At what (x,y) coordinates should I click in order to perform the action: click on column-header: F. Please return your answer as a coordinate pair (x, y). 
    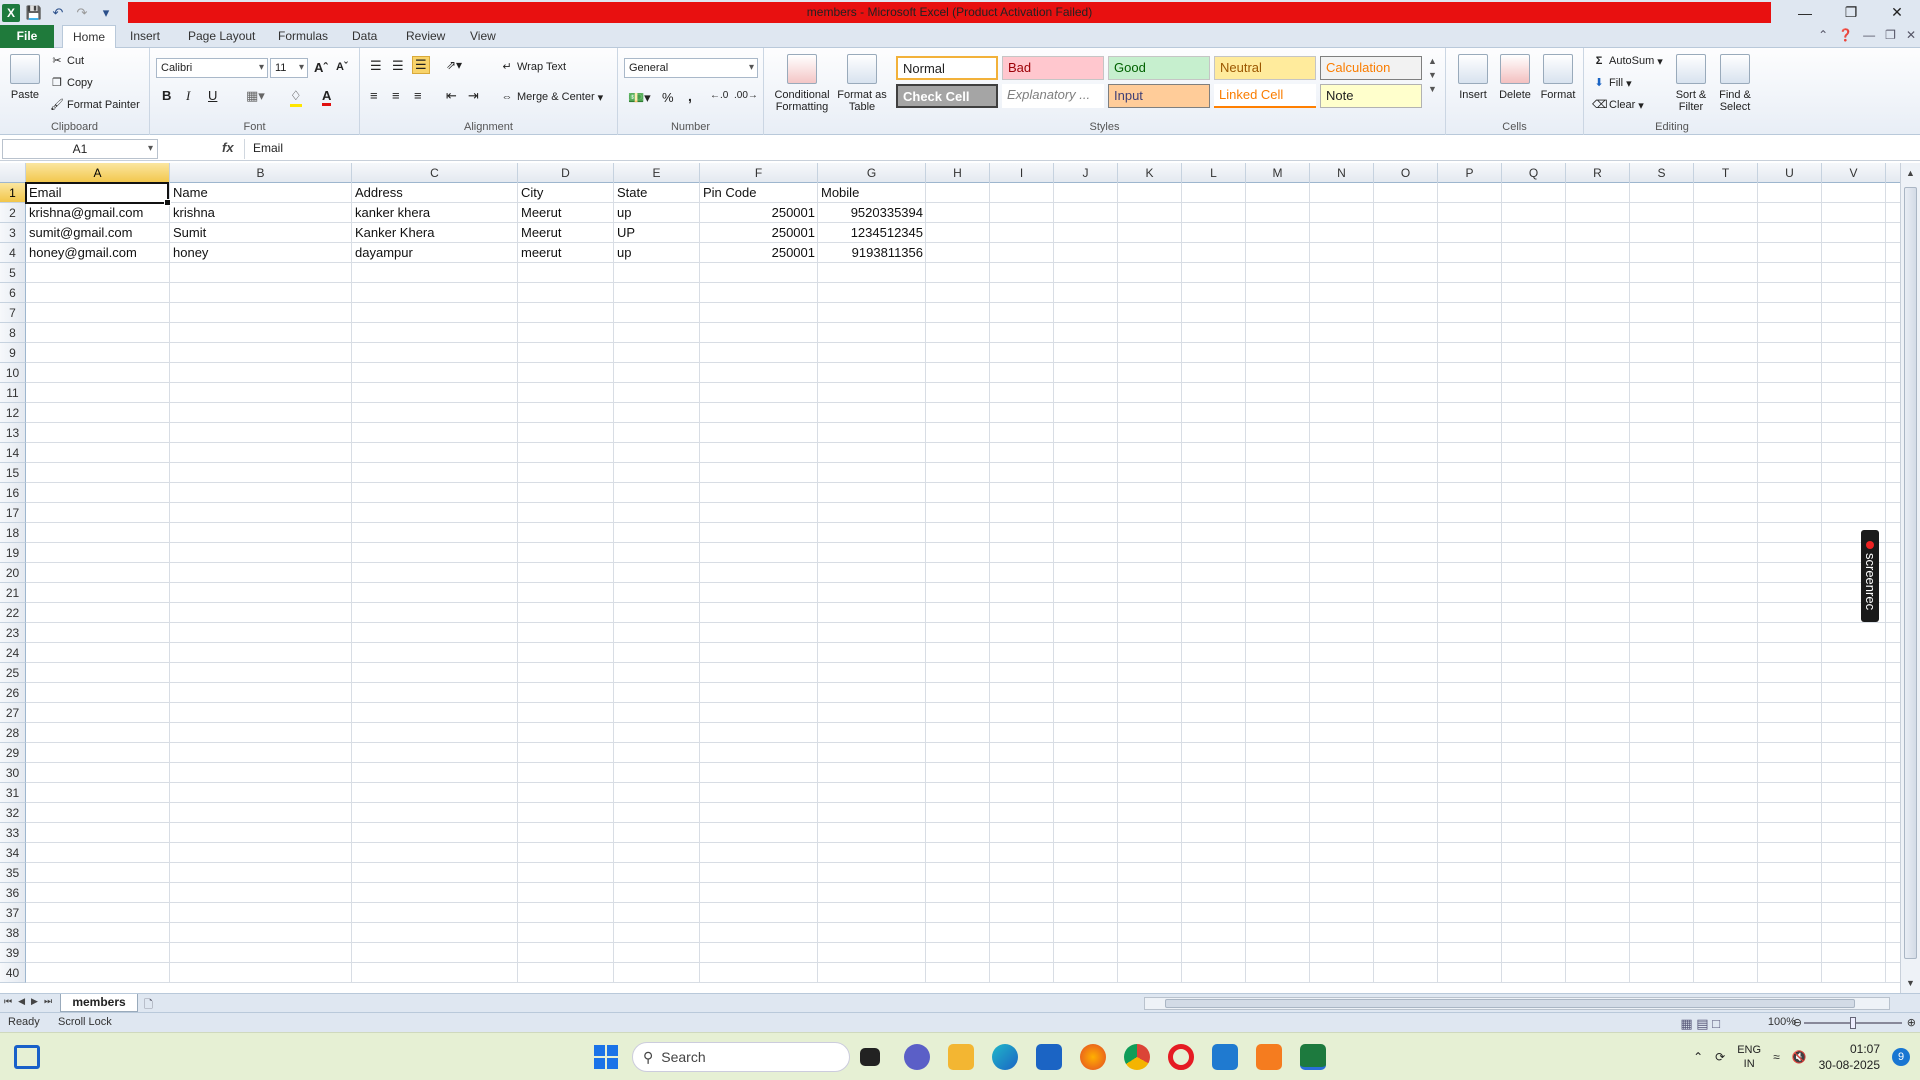
    Looking at the image, I should click on (759, 173).